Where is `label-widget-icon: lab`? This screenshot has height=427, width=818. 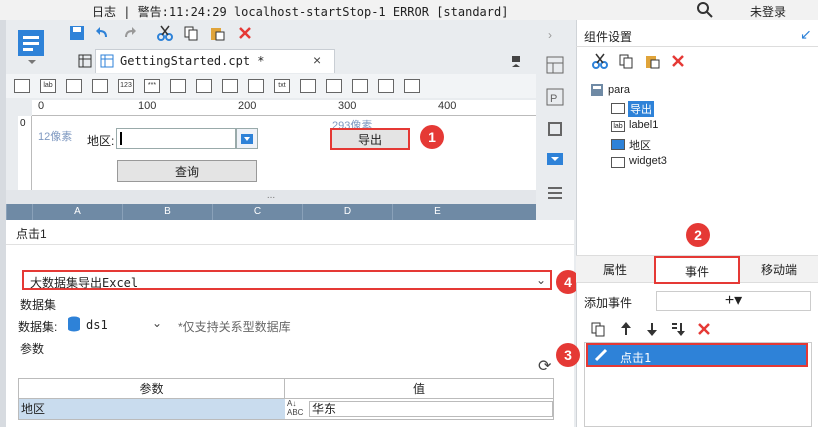
label-widget-icon: lab is located at coordinates (48, 86).